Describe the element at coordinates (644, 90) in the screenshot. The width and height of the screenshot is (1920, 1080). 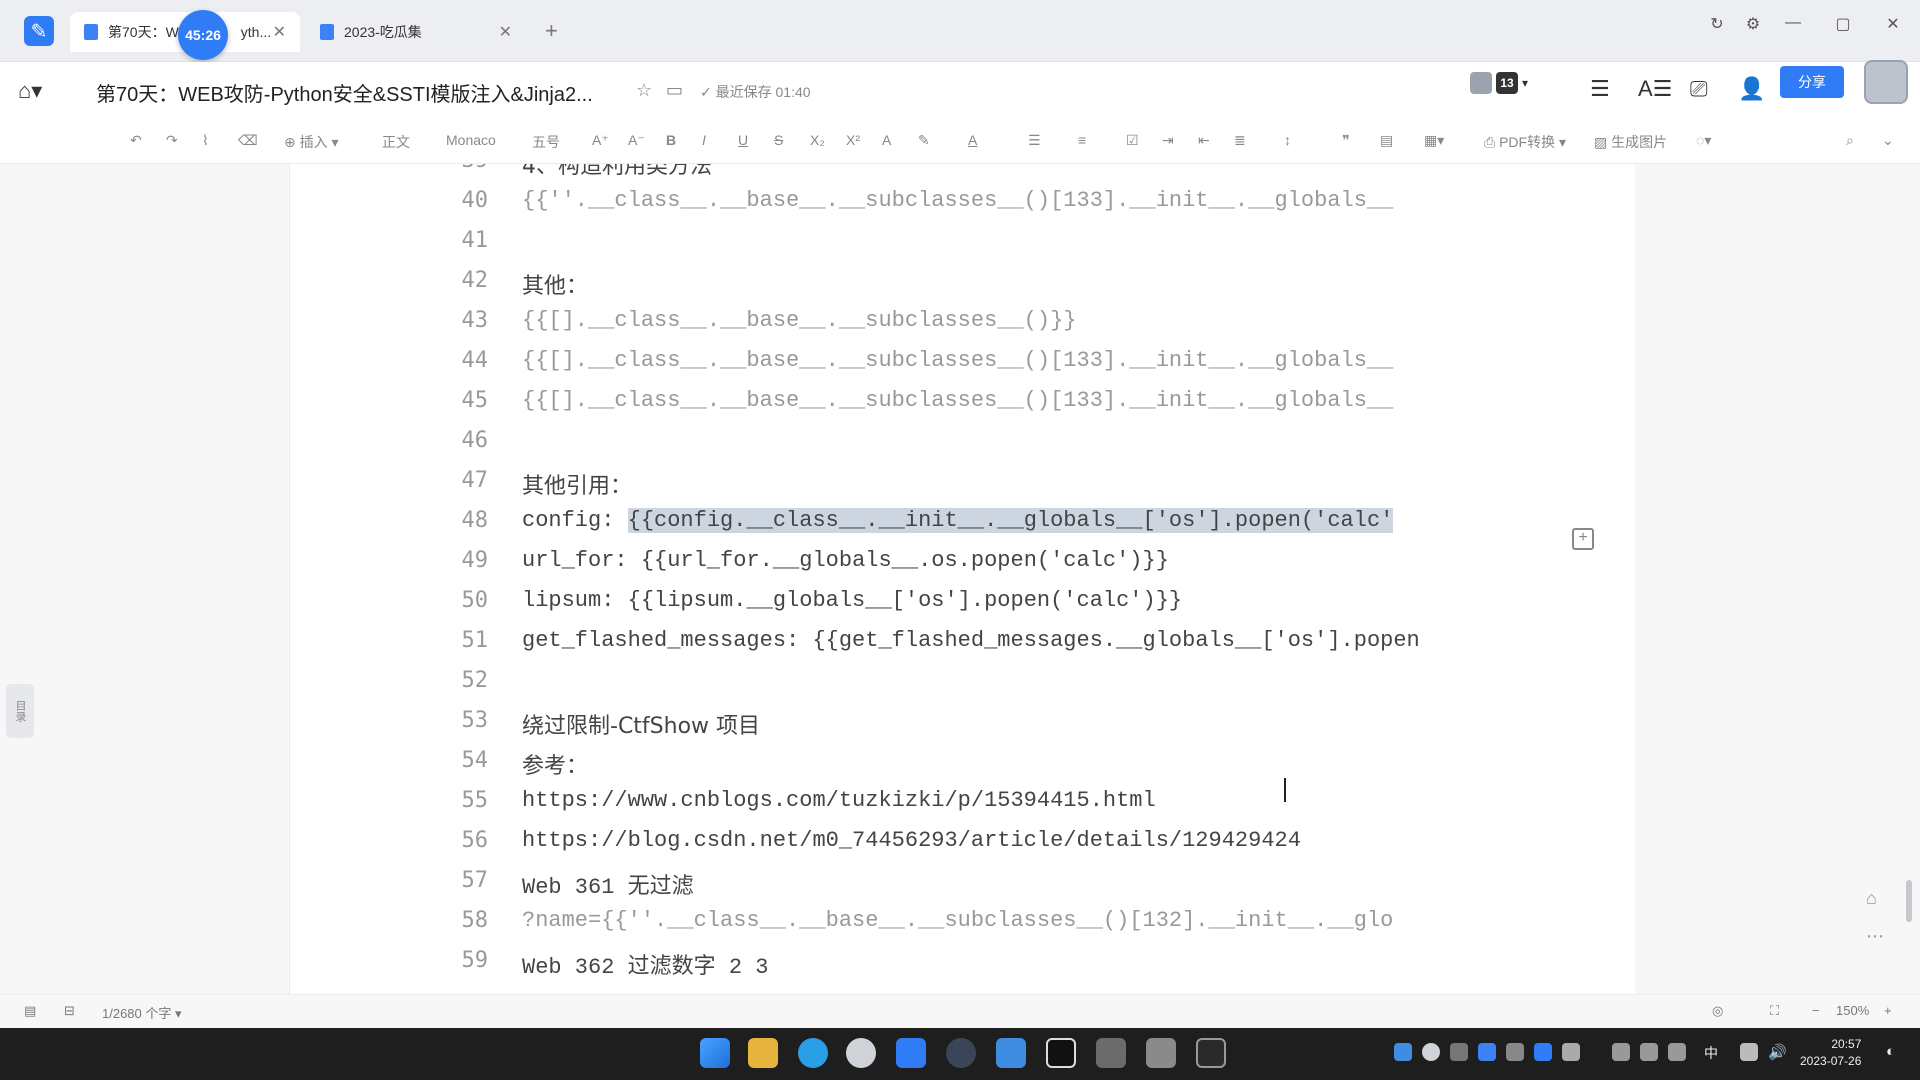
I see `star-icon: ☆` at that location.